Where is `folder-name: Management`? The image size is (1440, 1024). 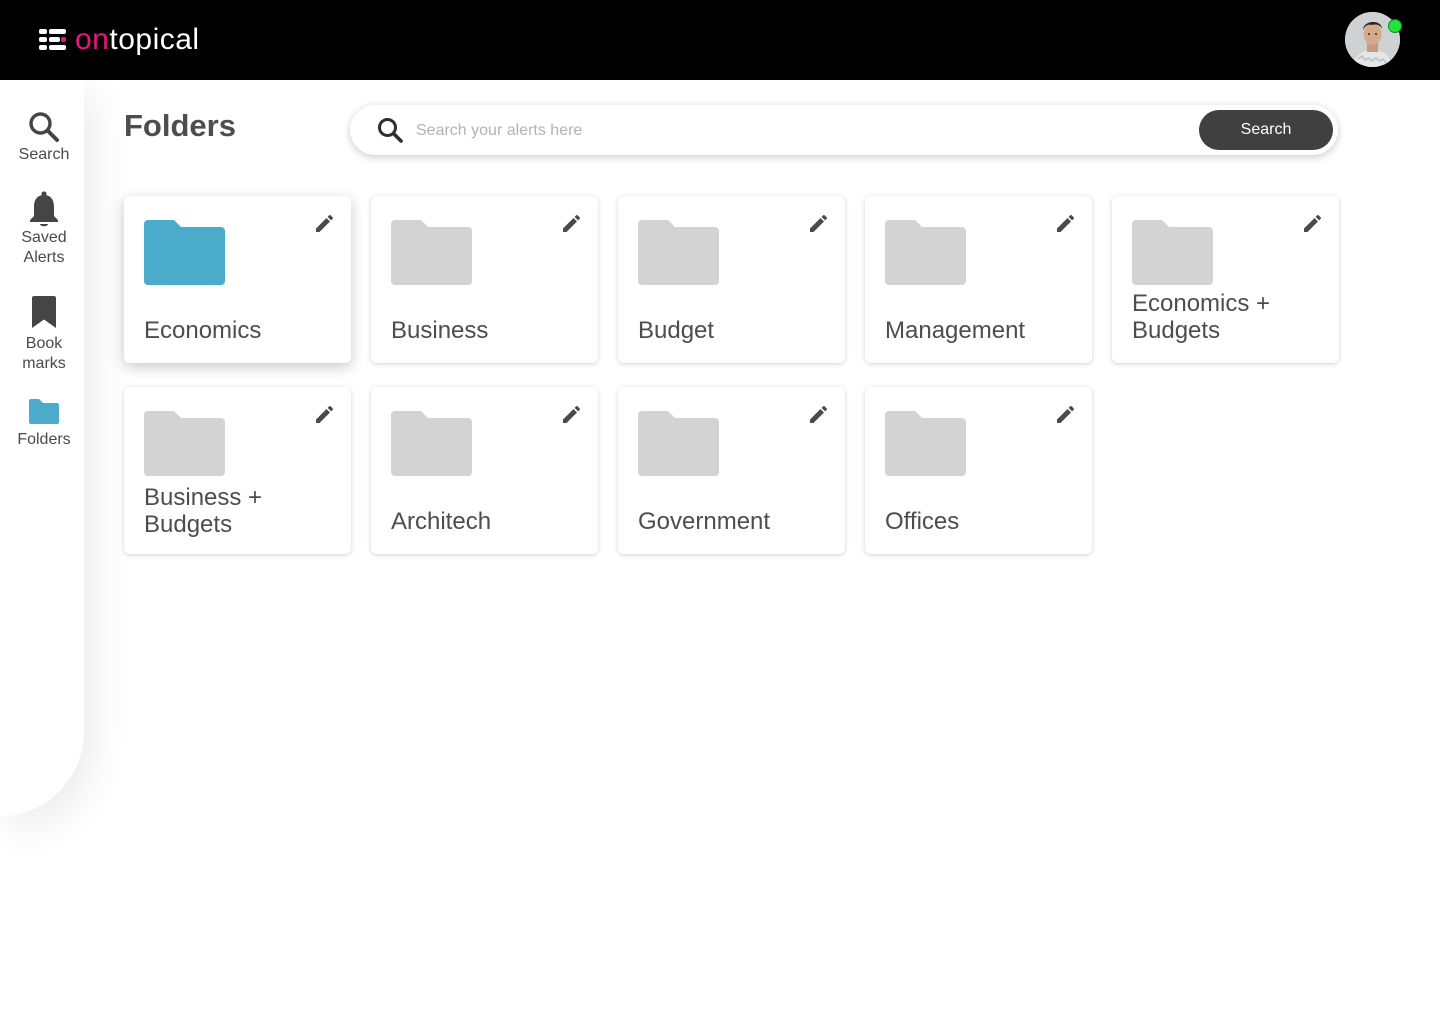
folder-name: Management is located at coordinates (955, 330).